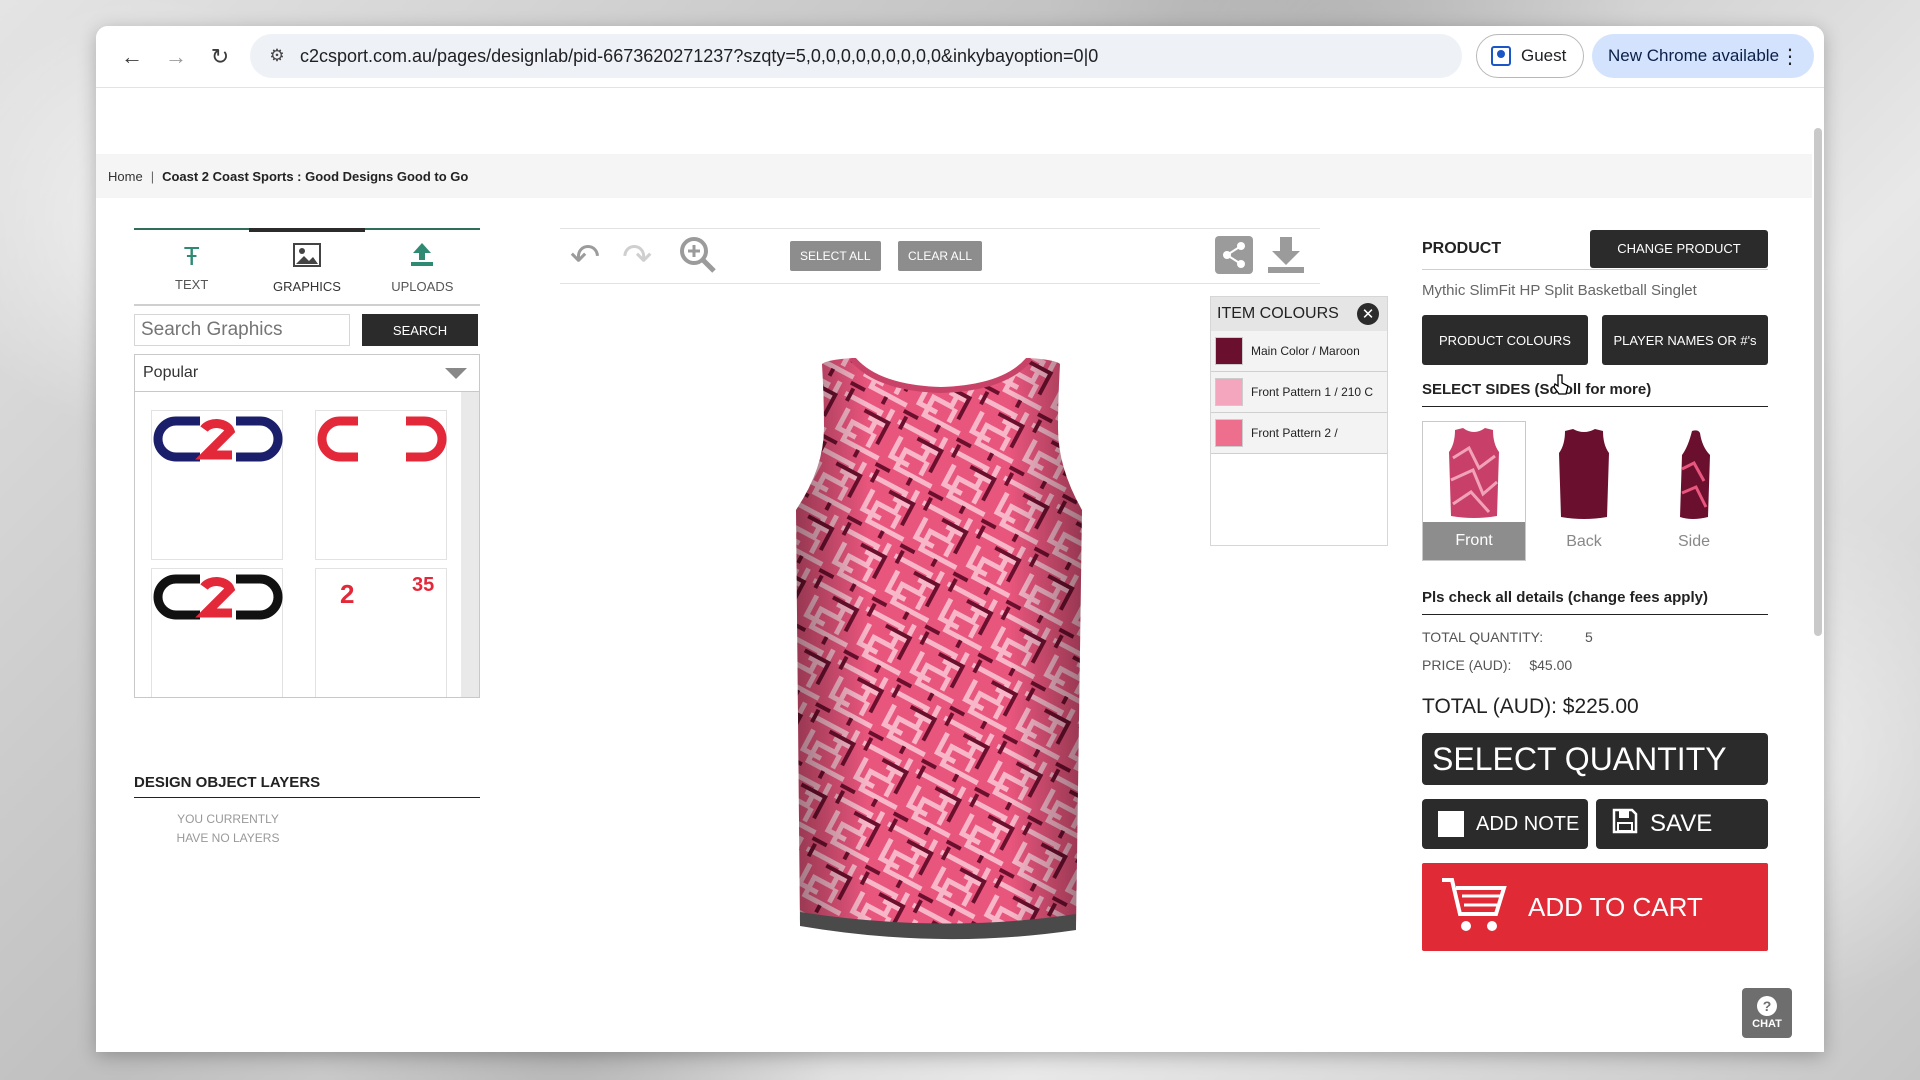  What do you see at coordinates (1679, 248) in the screenshot?
I see `change-product-button: CHANGE PRODUCT` at bounding box center [1679, 248].